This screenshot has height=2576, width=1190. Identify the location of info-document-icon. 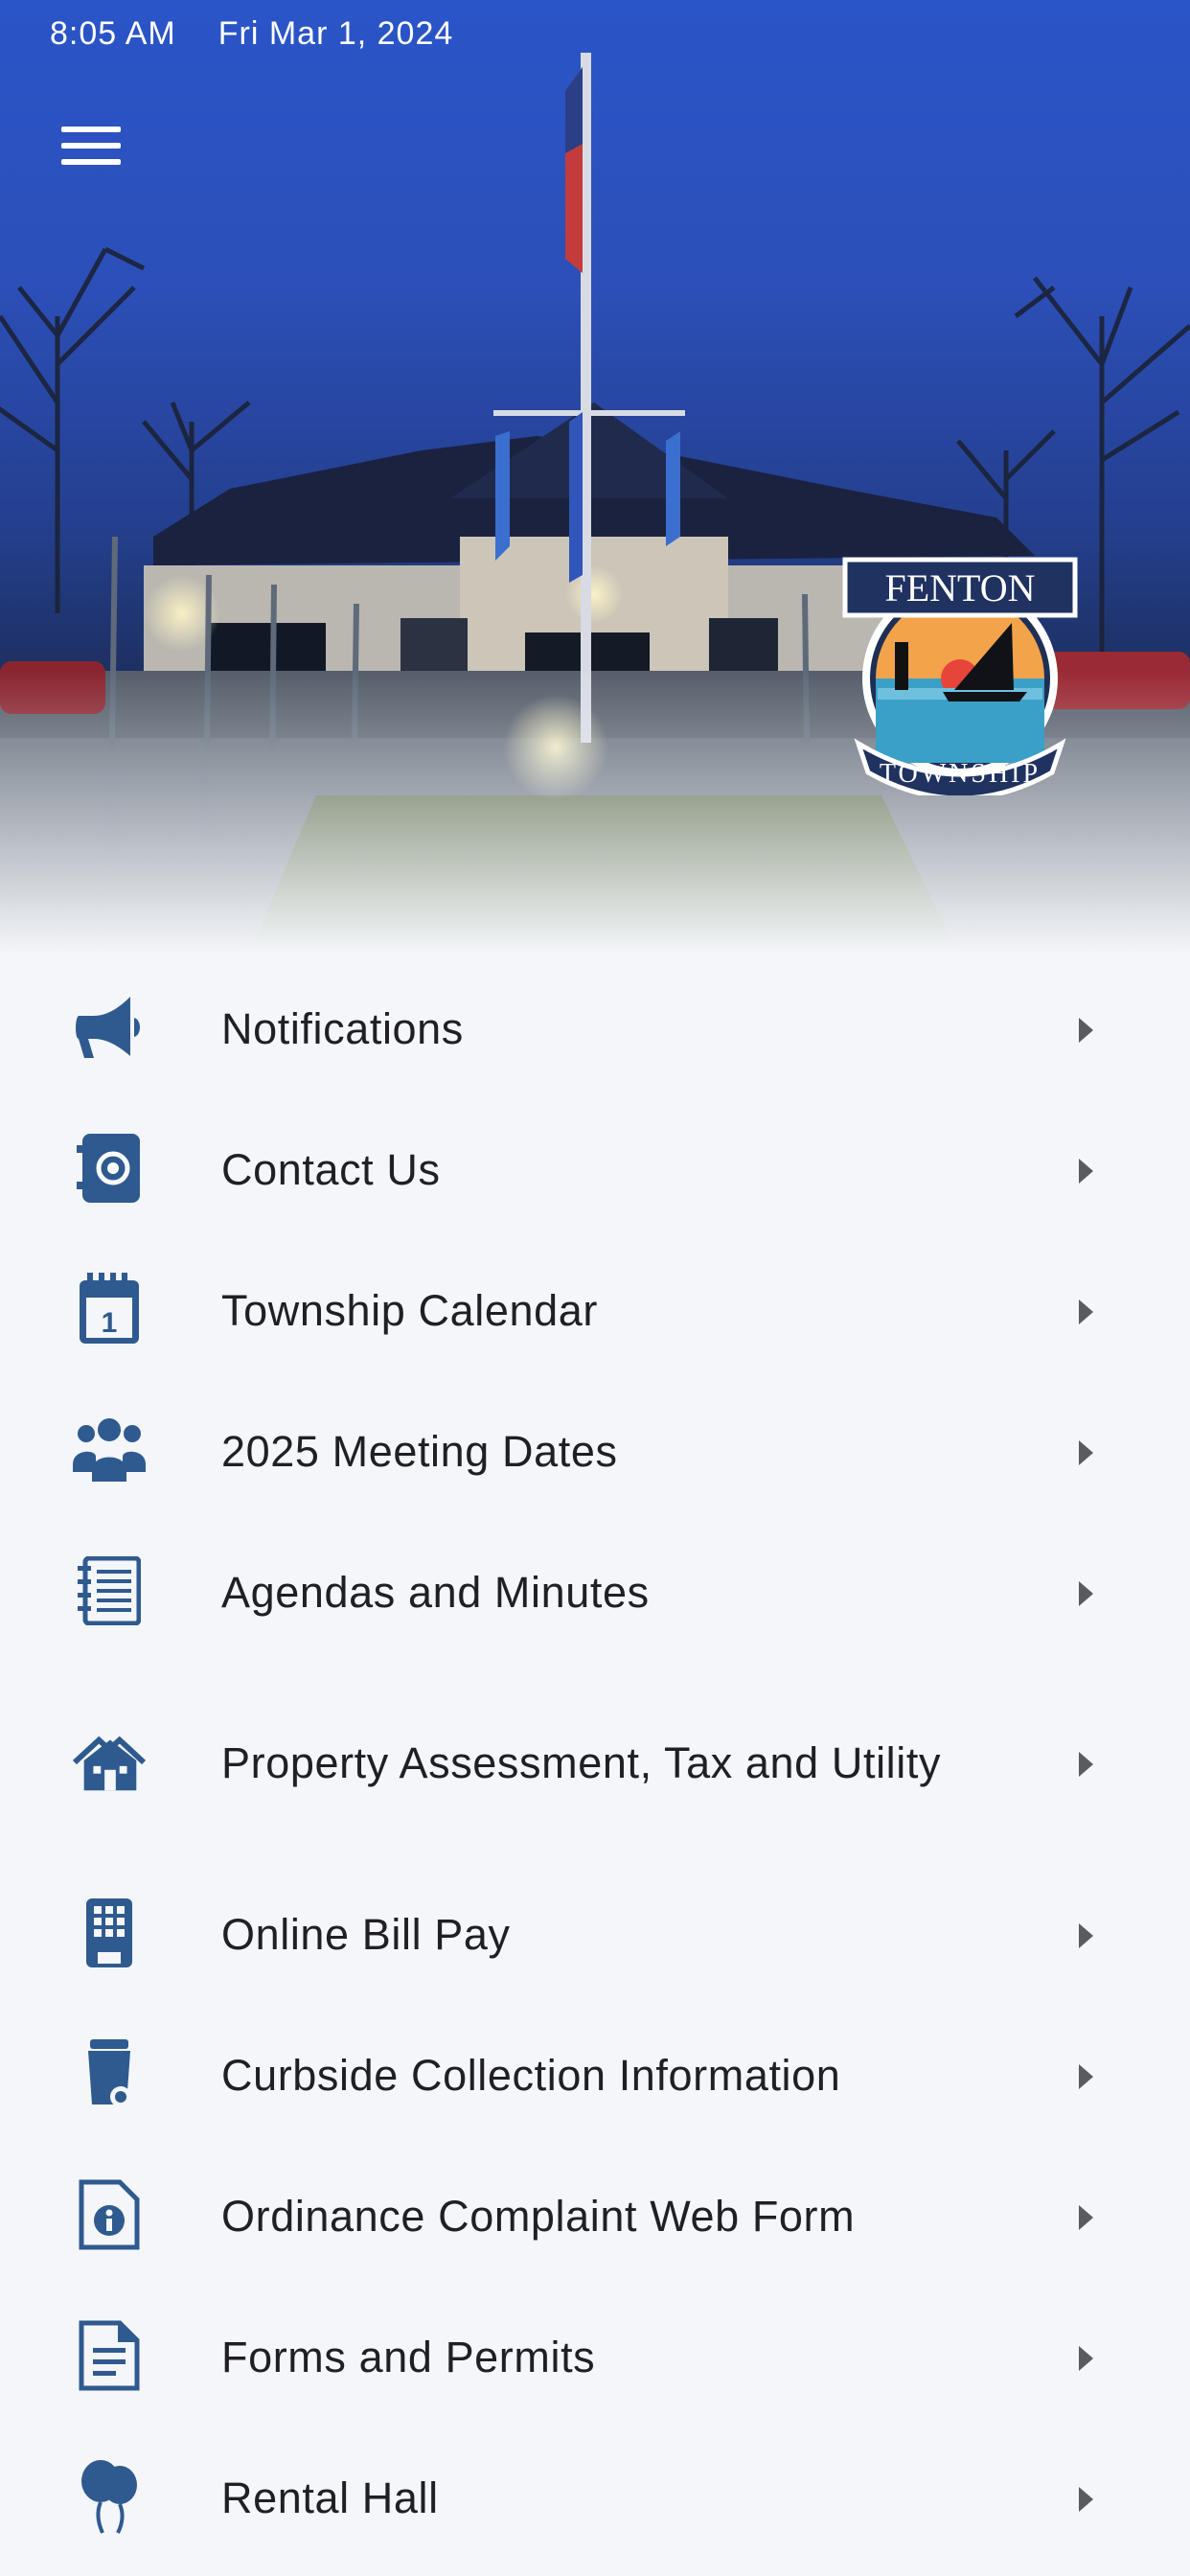
(109, 2214).